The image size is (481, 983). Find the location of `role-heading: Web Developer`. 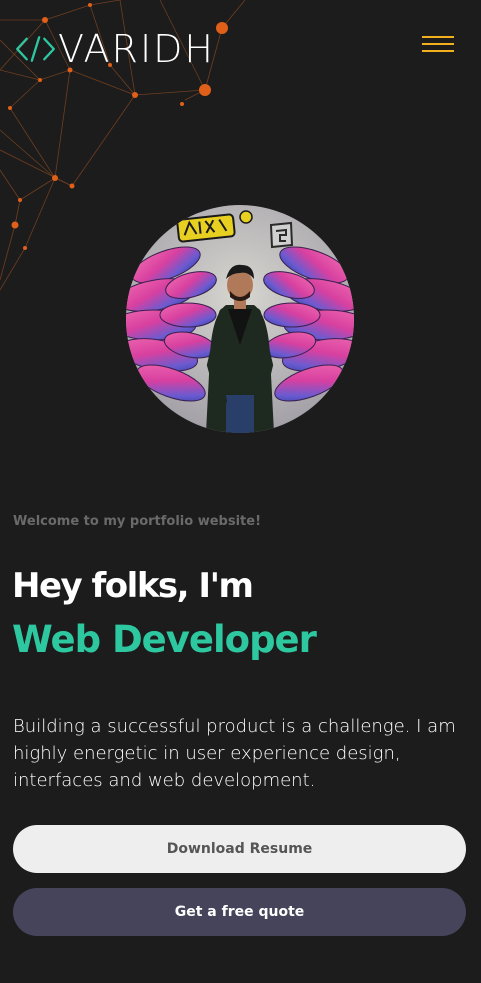

role-heading: Web Developer is located at coordinates (164, 639).